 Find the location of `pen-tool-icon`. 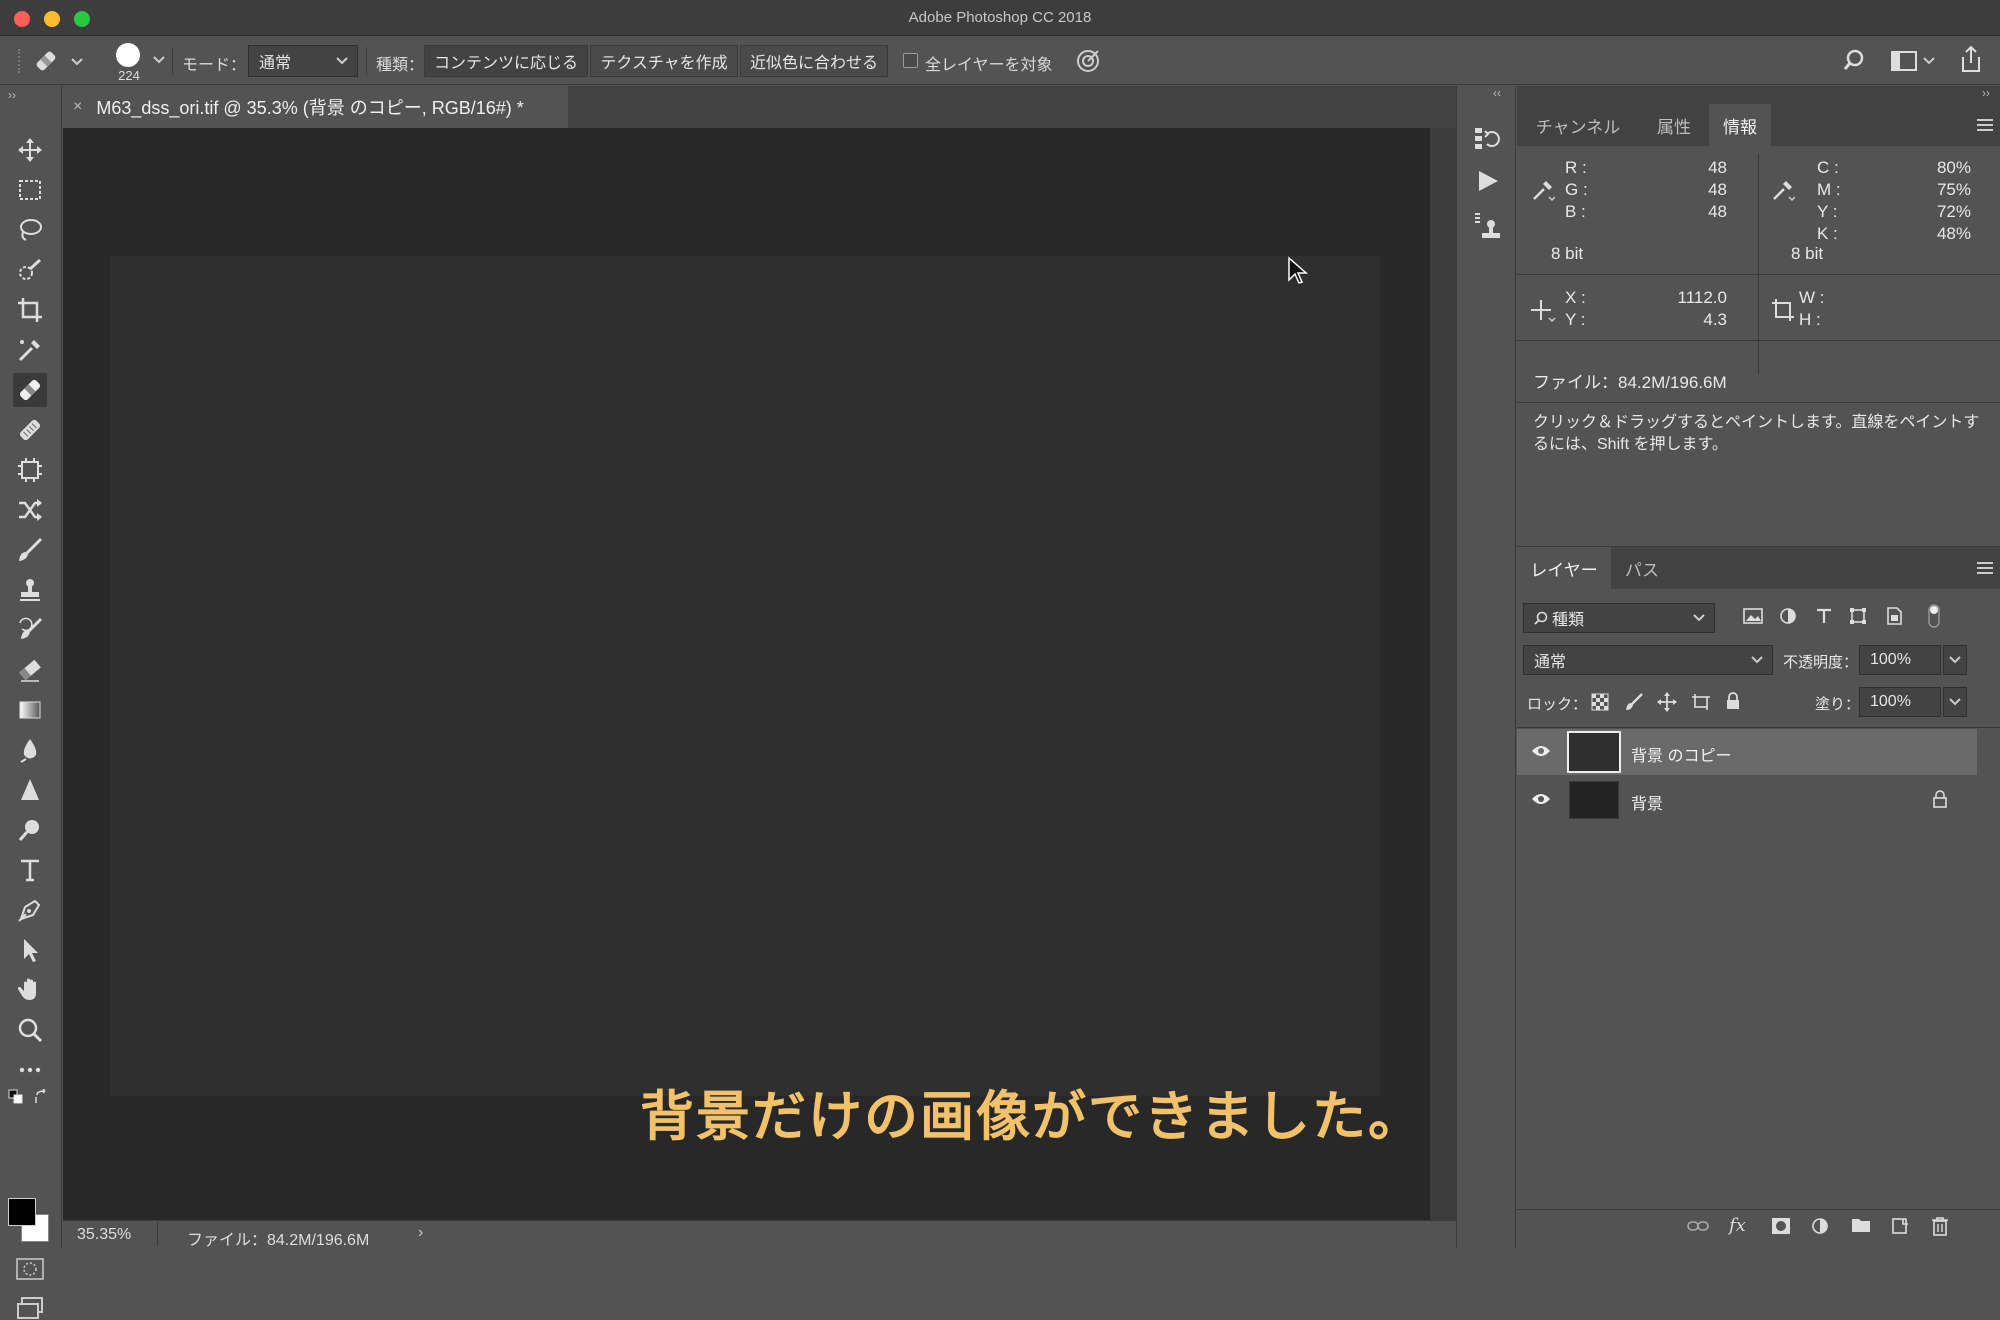

pen-tool-icon is located at coordinates (30, 910).